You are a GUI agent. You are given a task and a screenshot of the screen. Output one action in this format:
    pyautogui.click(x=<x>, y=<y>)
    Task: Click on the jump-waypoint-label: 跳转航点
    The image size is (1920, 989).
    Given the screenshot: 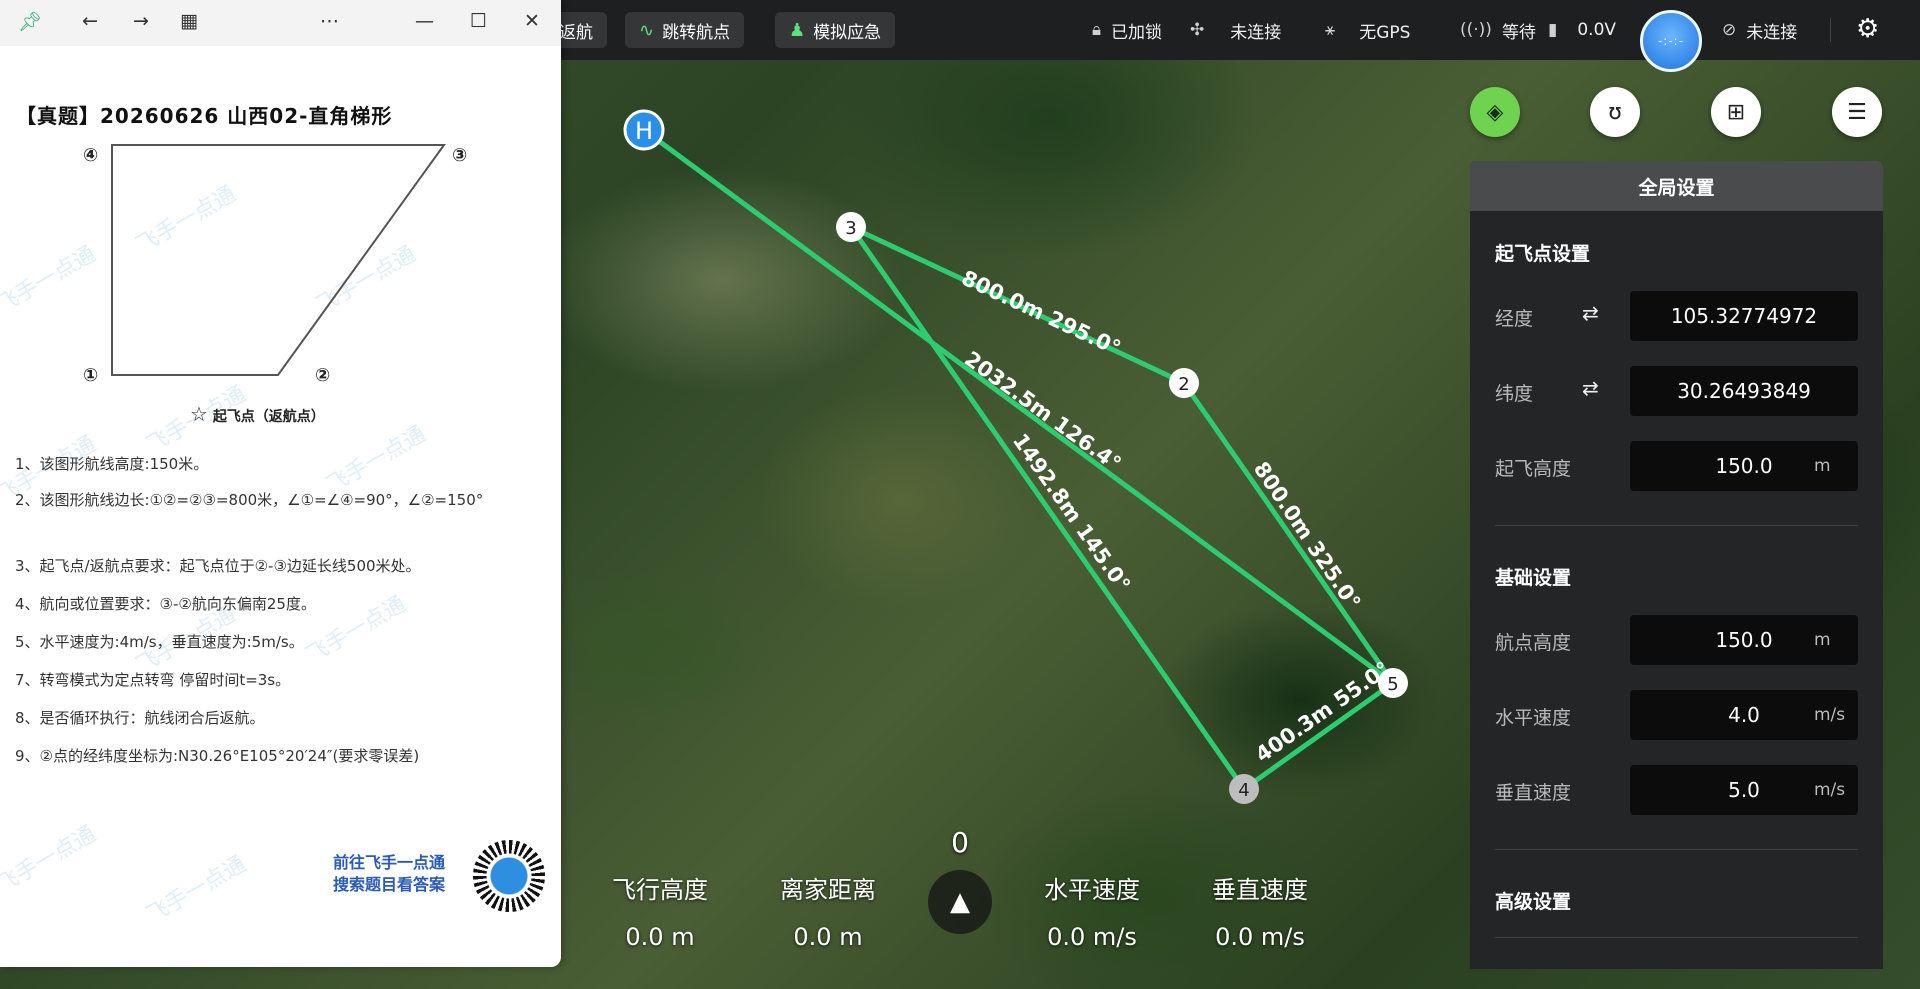 What is the action you would take?
    pyautogui.click(x=696, y=32)
    